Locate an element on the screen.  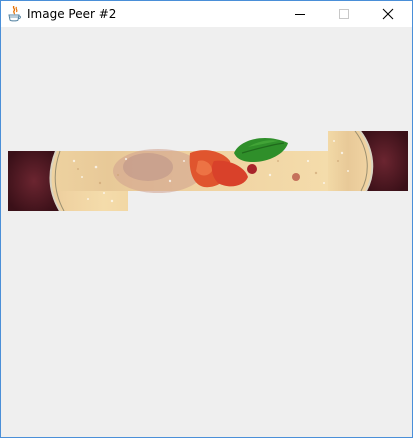
minimize-icon is located at coordinates (300, 14).